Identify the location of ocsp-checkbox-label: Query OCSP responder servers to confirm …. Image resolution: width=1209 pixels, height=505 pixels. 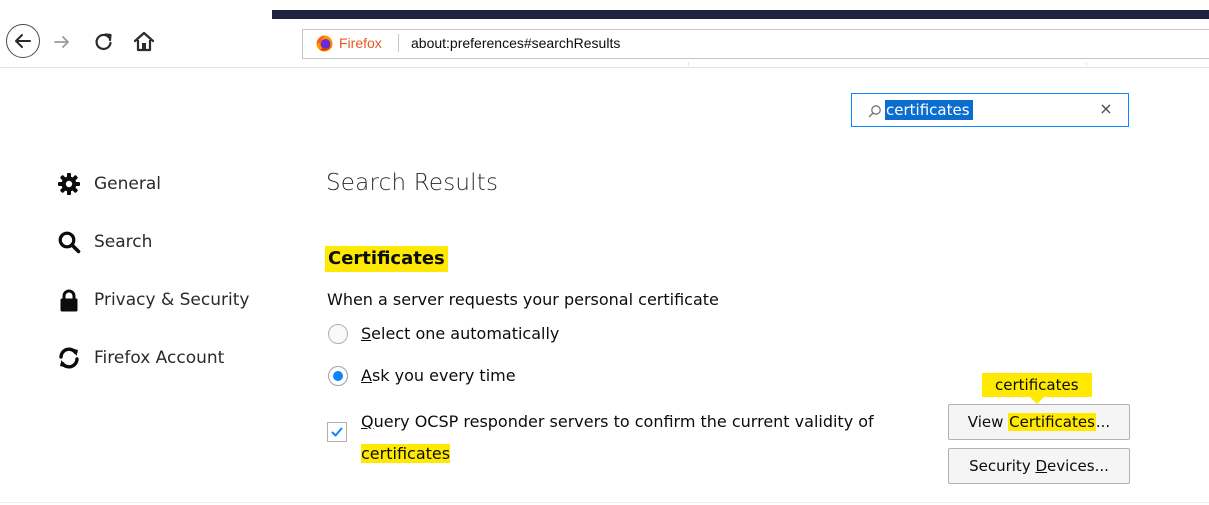
(641, 438).